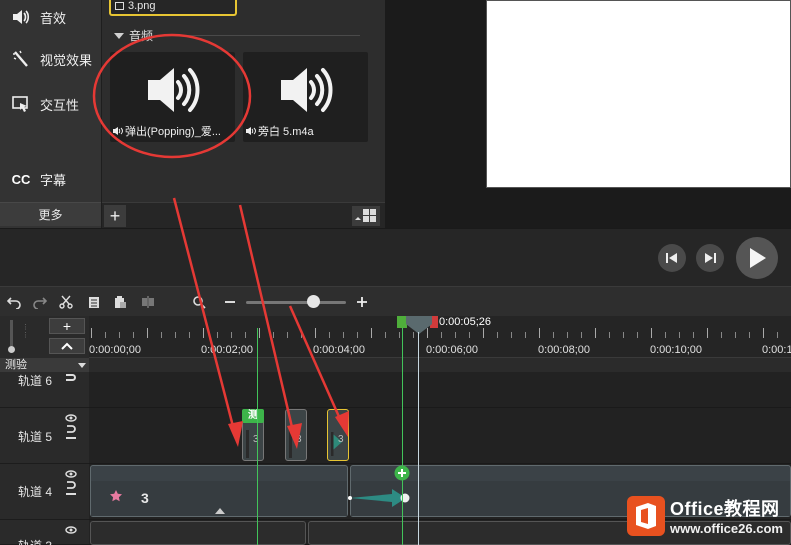 The height and width of the screenshot is (545, 791). Describe the element at coordinates (257, 436) in the screenshot. I see `marker-line` at that location.